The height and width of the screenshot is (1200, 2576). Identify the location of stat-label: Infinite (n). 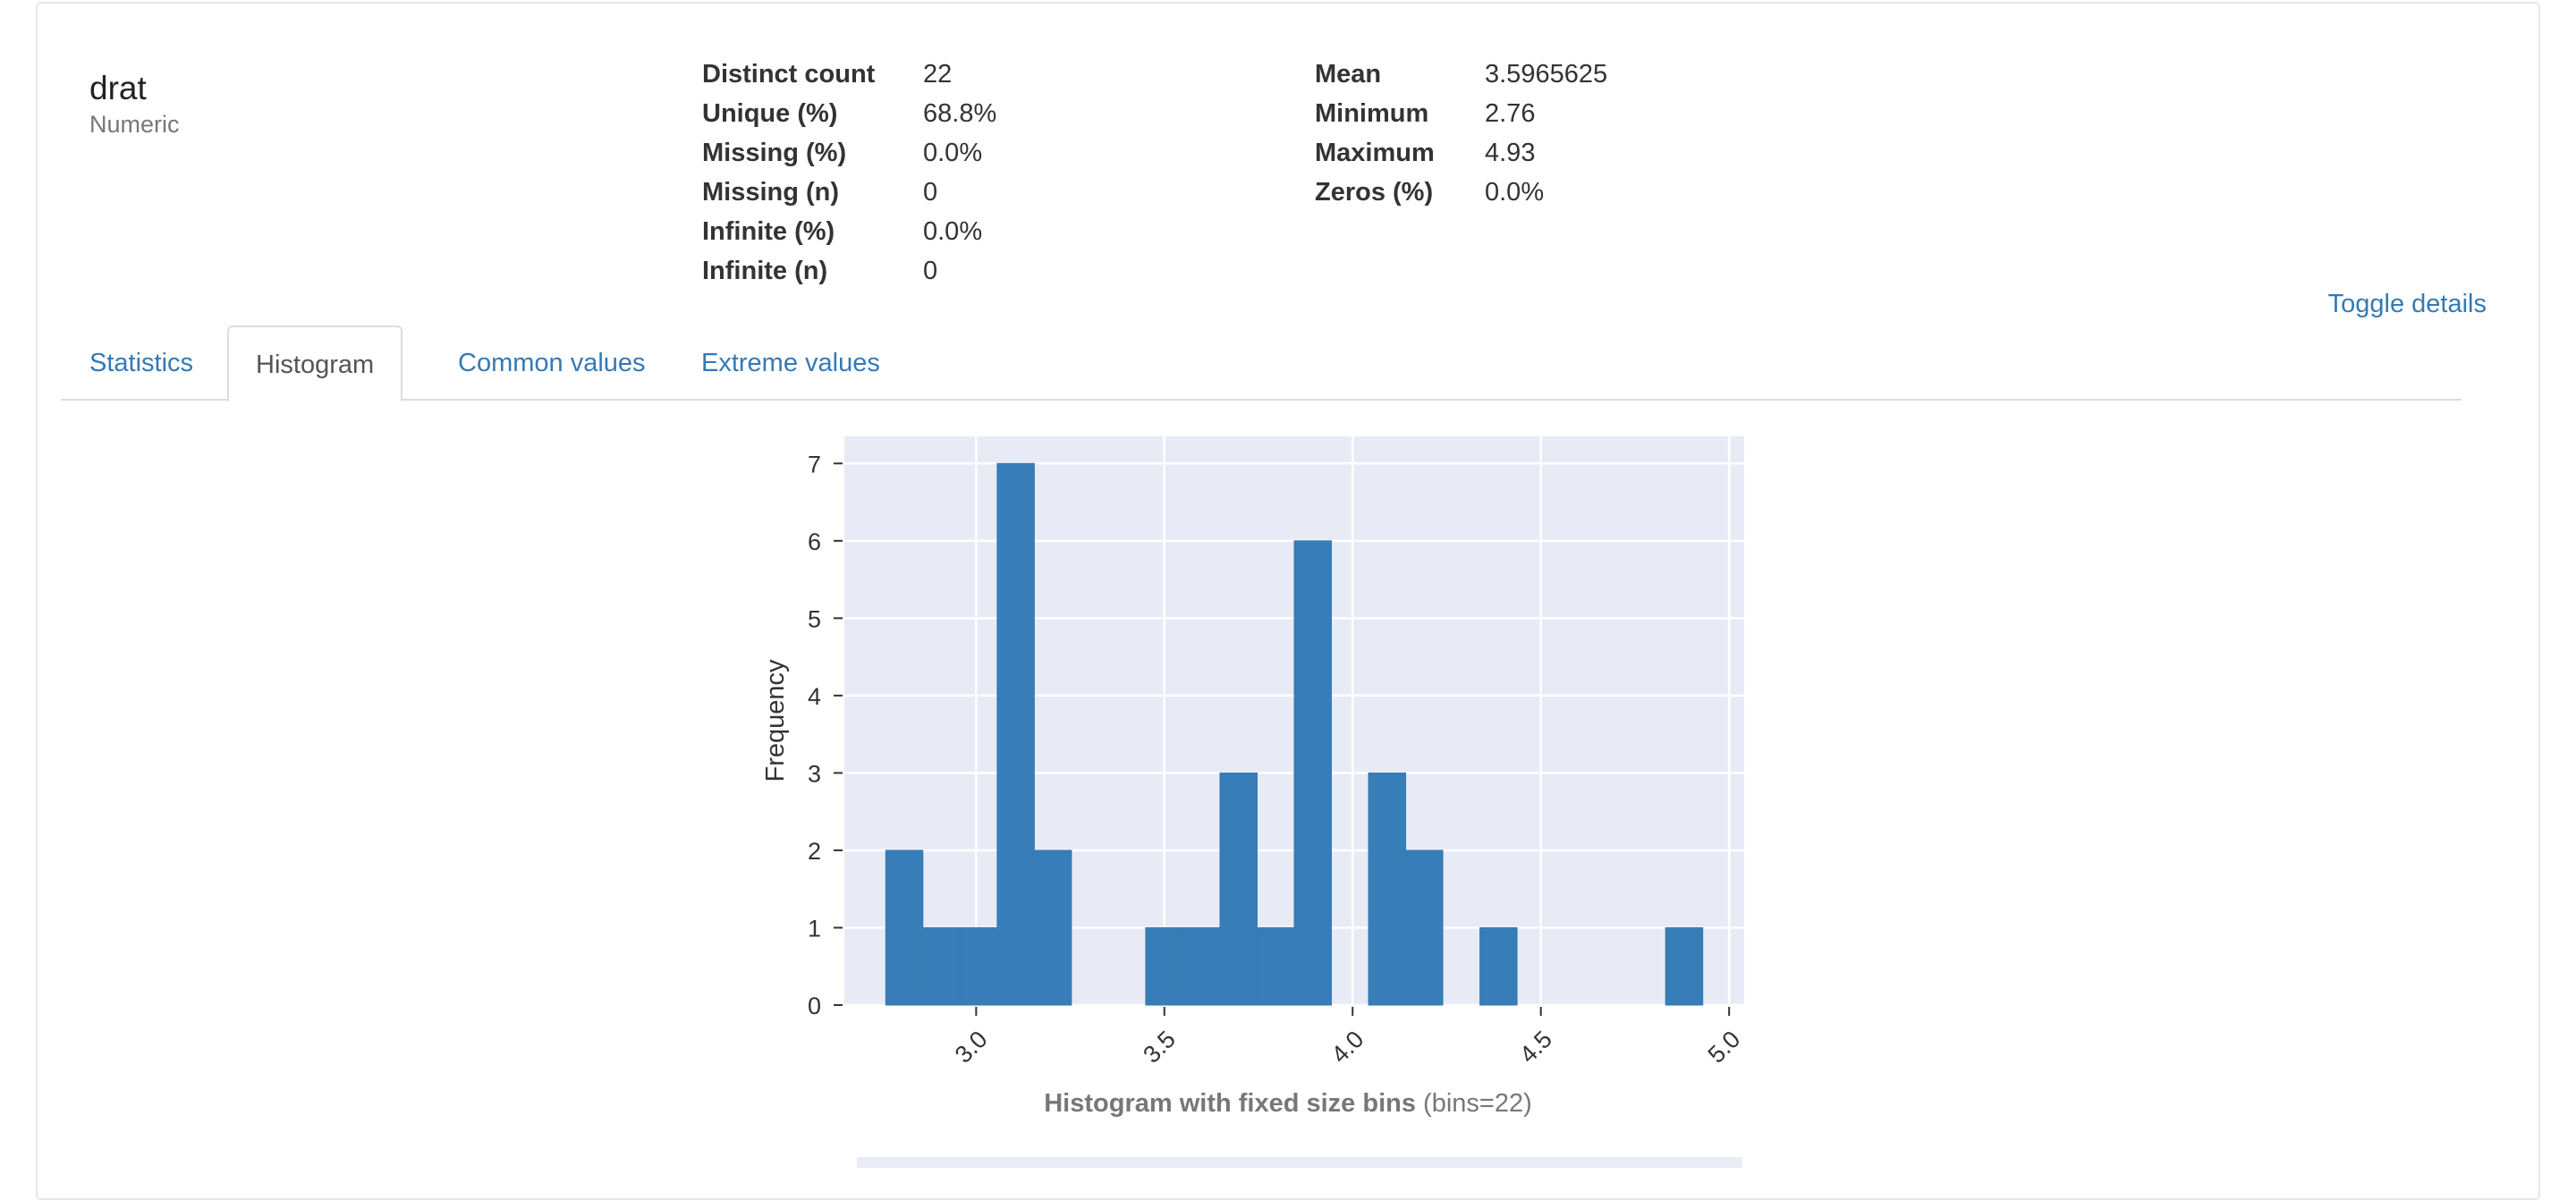
(765, 271).